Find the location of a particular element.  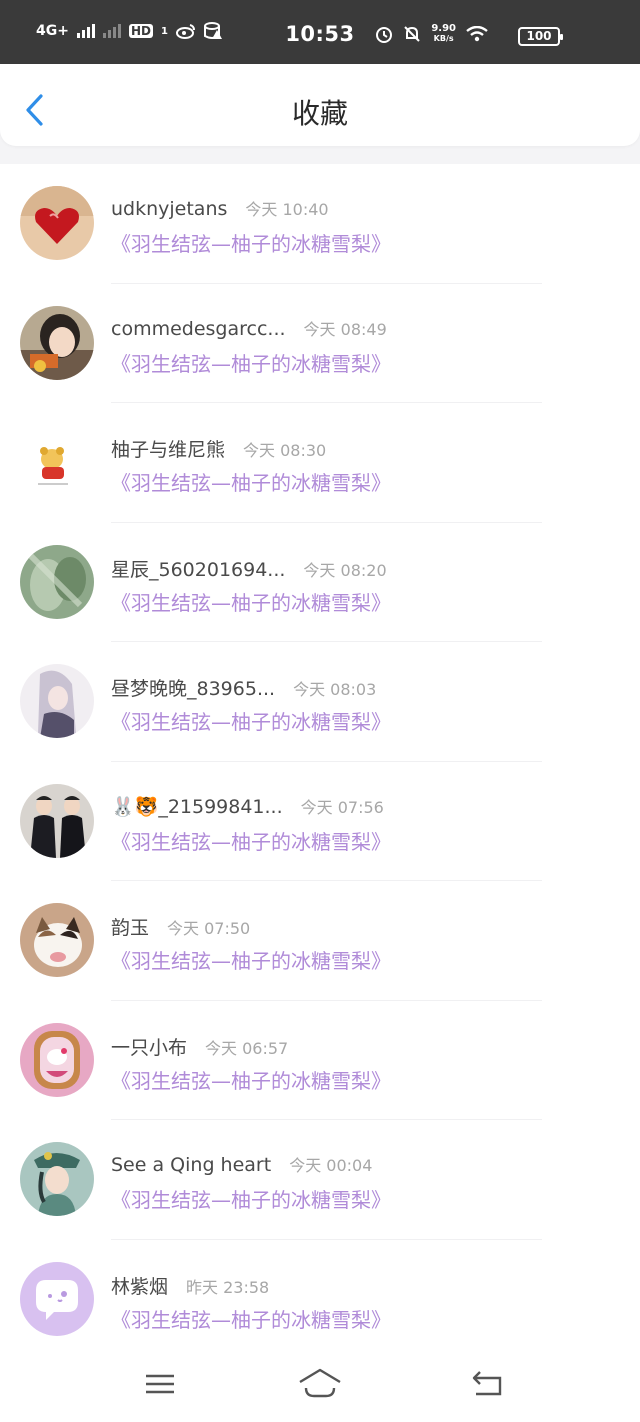

timestamp: 今天 07:56 is located at coordinates (342, 807).